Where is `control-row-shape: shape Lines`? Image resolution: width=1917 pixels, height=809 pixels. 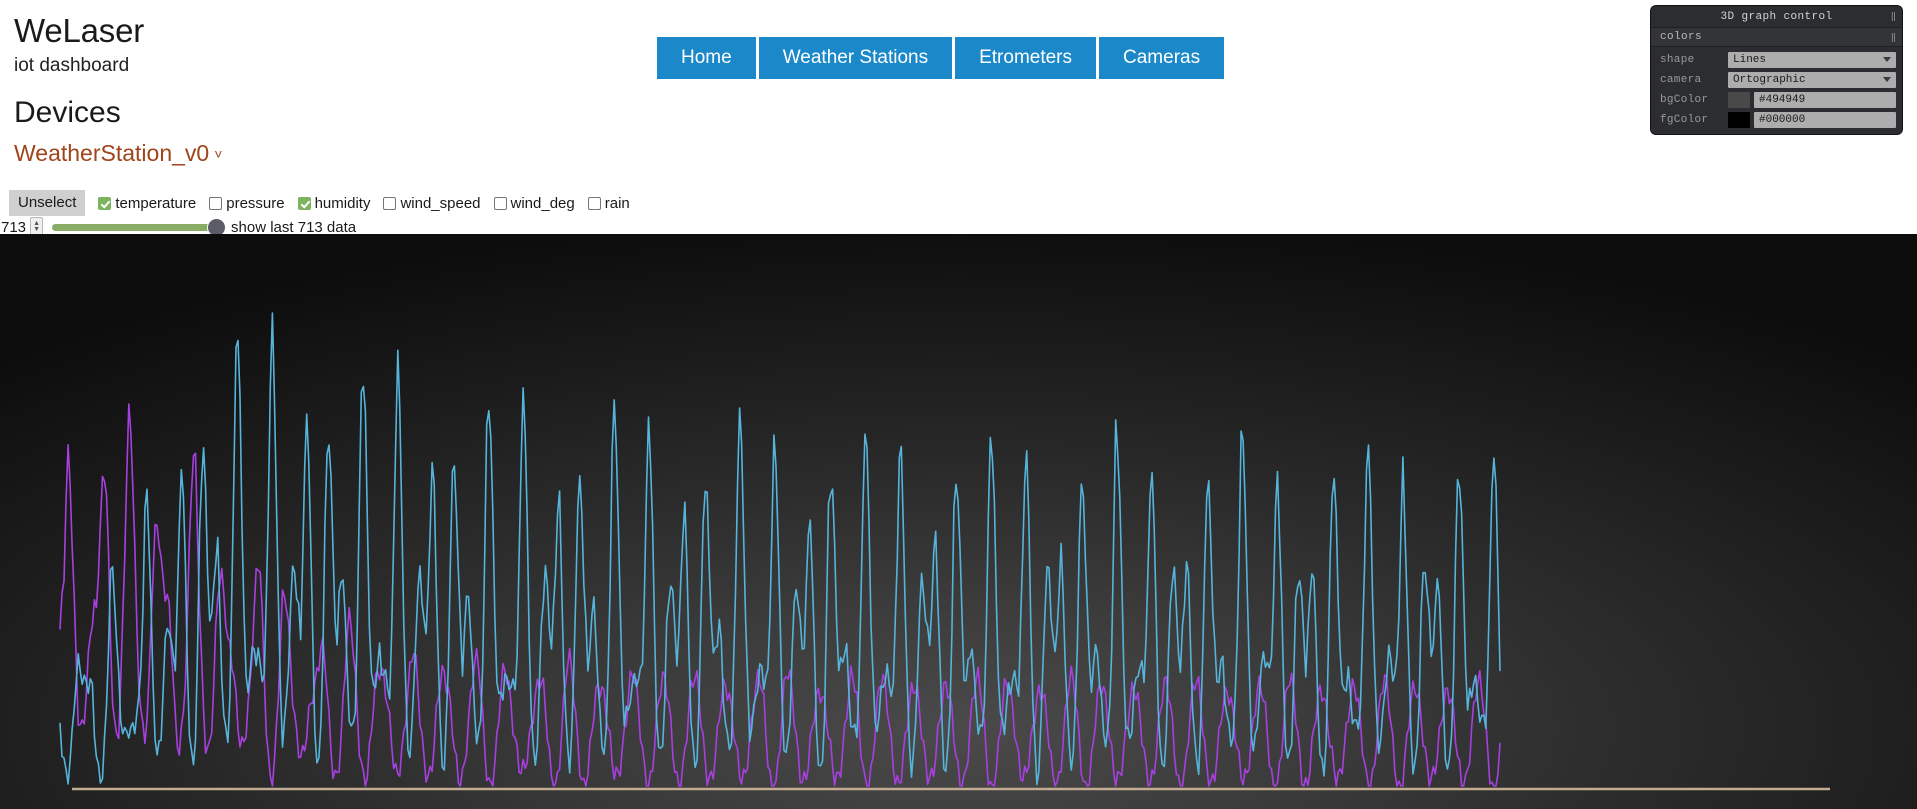 control-row-shape: shape Lines is located at coordinates (1773, 59).